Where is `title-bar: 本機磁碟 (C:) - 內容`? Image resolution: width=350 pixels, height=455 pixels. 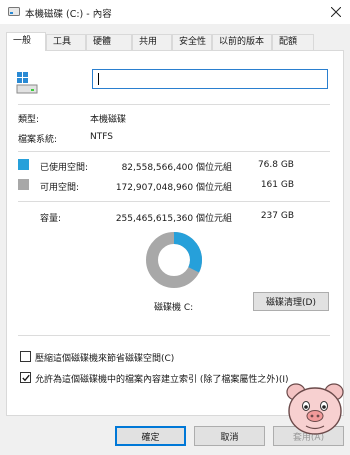 title-bar: 本機磁碟 (C:) - 內容 is located at coordinates (175, 12).